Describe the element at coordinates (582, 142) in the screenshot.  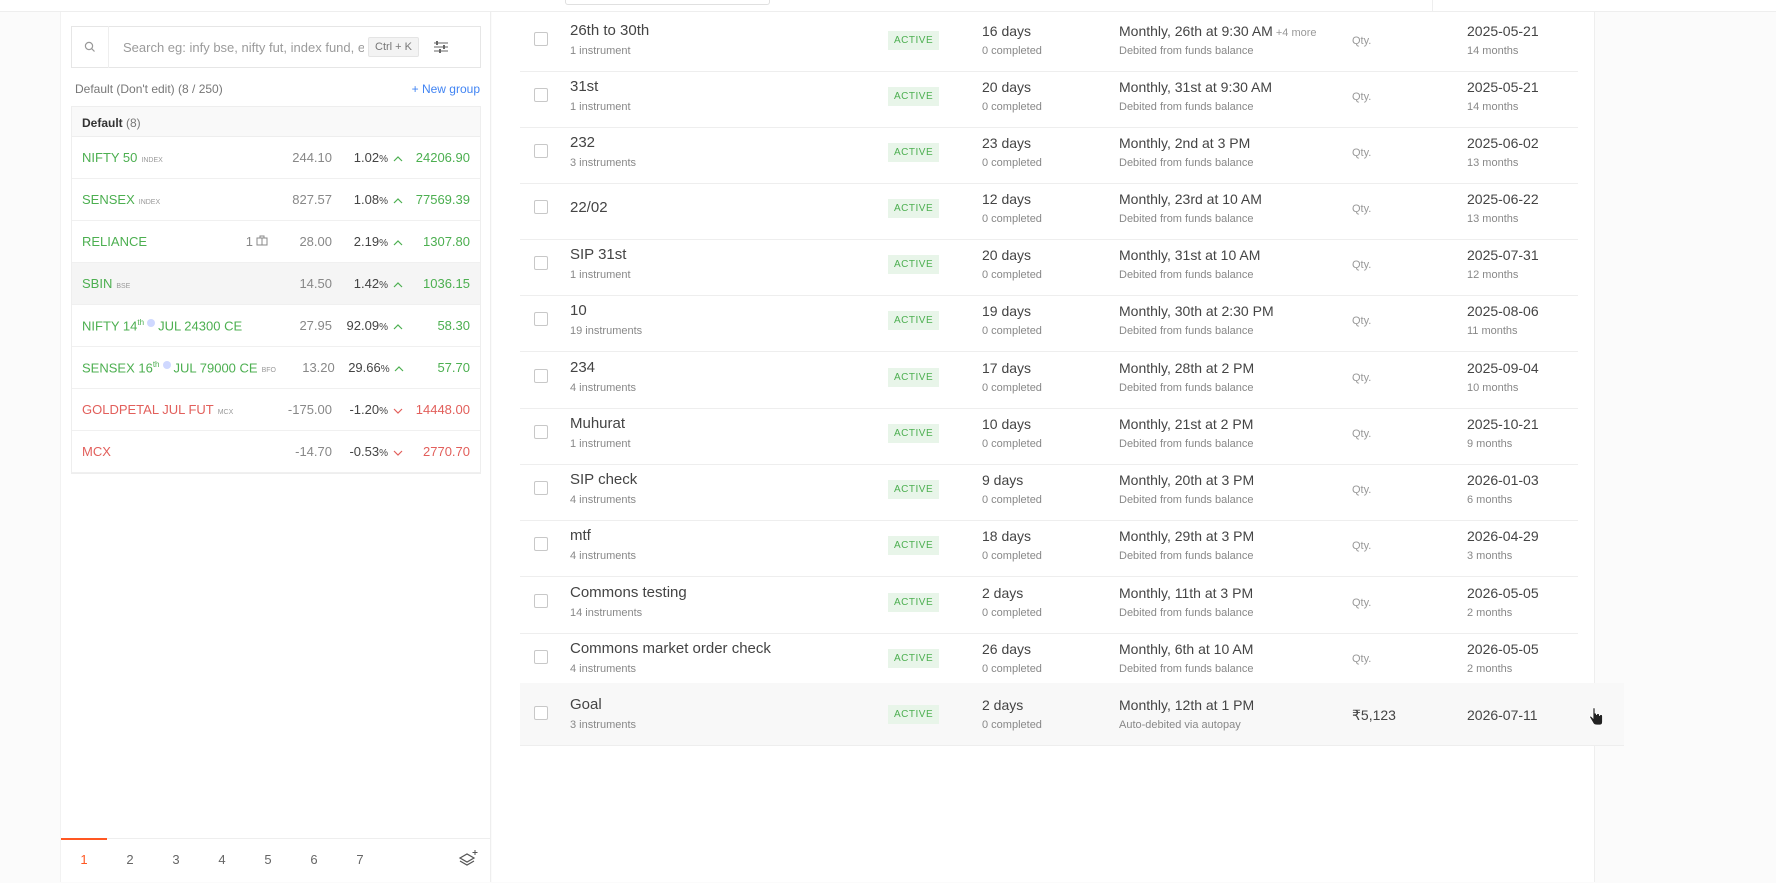
I see `sip-name: 232` at that location.